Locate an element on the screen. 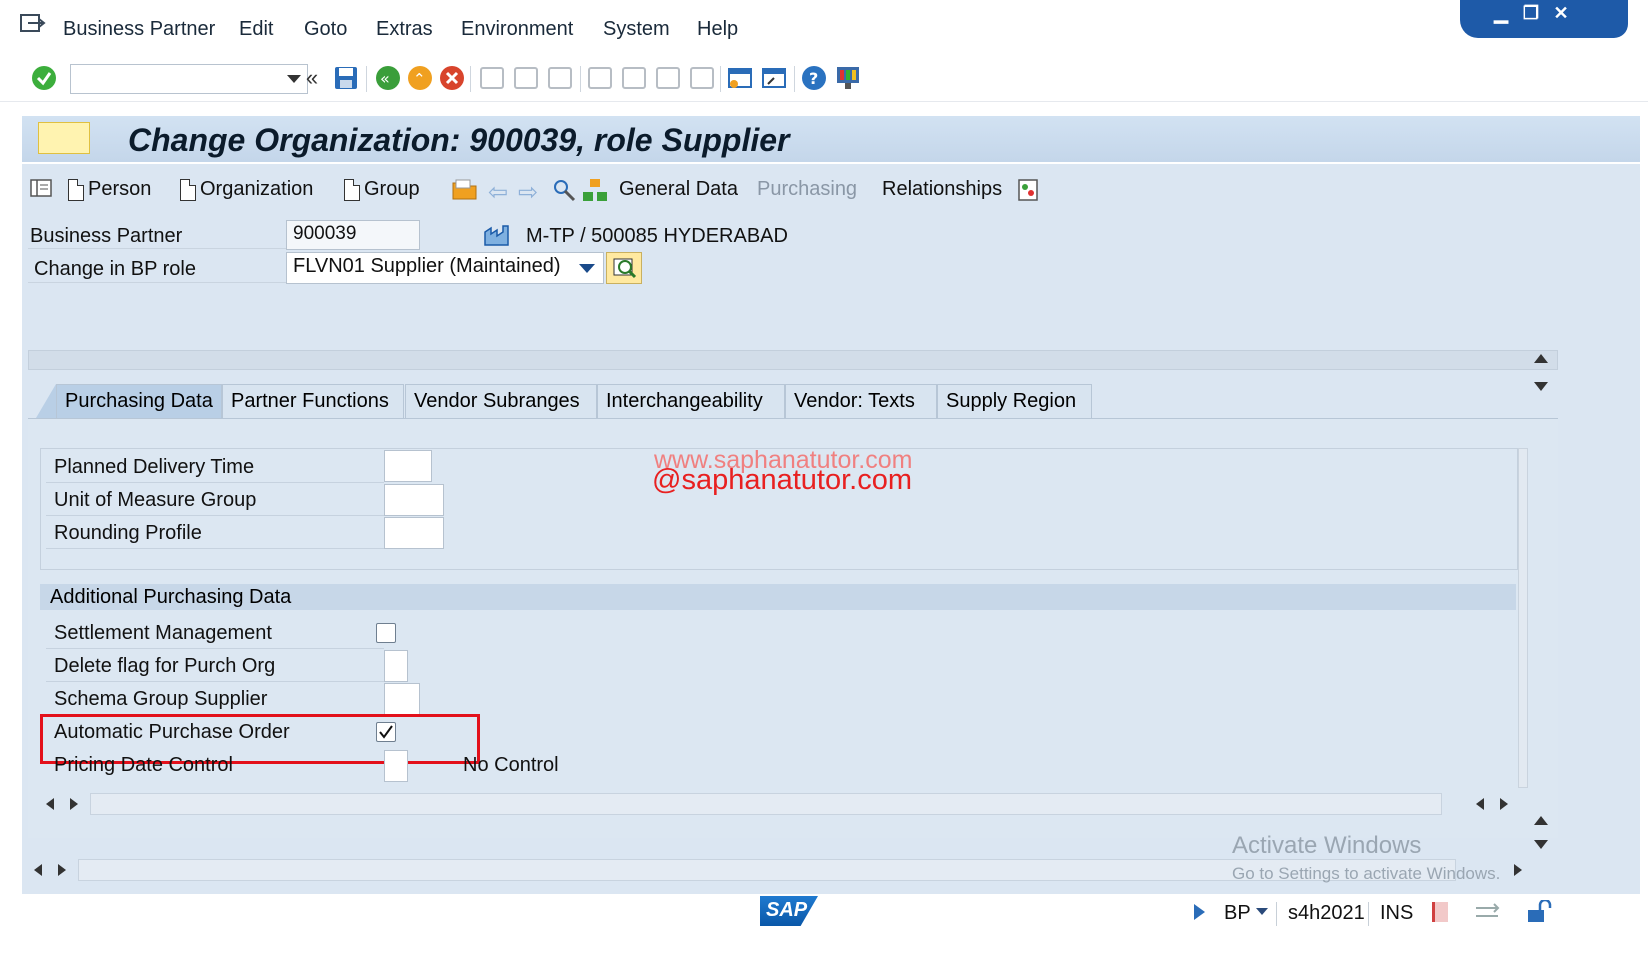 This screenshot has width=1648, height=972. create-person-label: Person is located at coordinates (120, 189).